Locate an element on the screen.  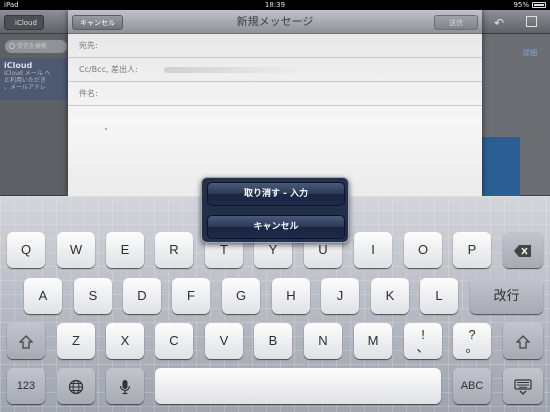
microphone-icon is located at coordinates (125, 386).